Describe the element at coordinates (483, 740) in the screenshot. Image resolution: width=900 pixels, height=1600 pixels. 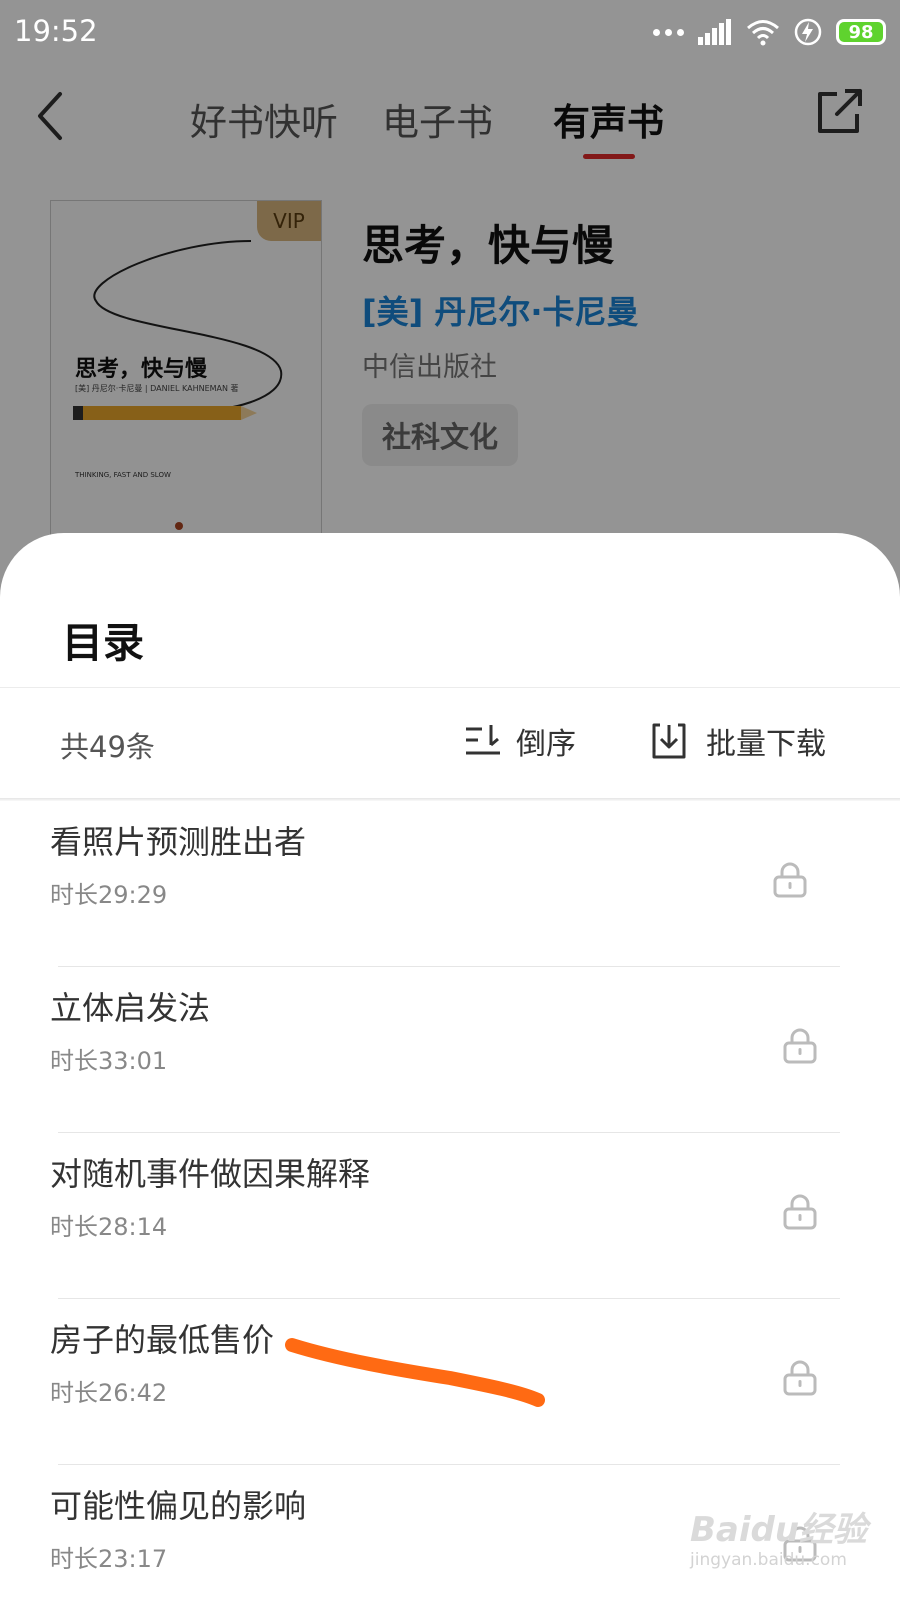
I see `sort-icon` at that location.